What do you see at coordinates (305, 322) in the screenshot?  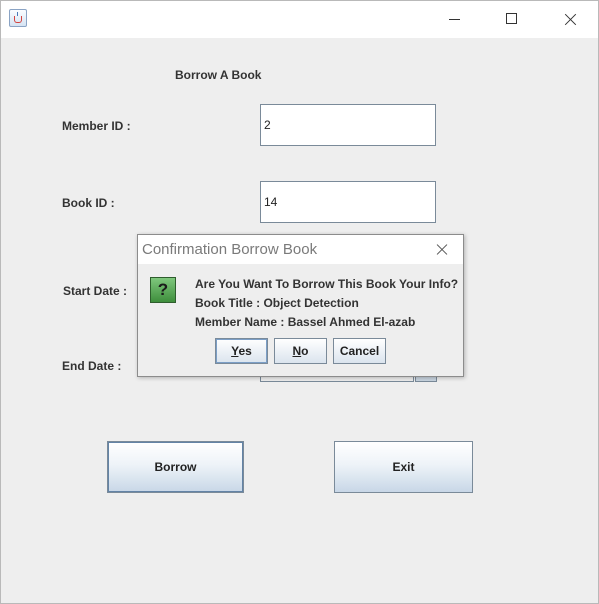 I see `dialog-message-member-name: Member Name : Bassel Ahmed El-azab` at bounding box center [305, 322].